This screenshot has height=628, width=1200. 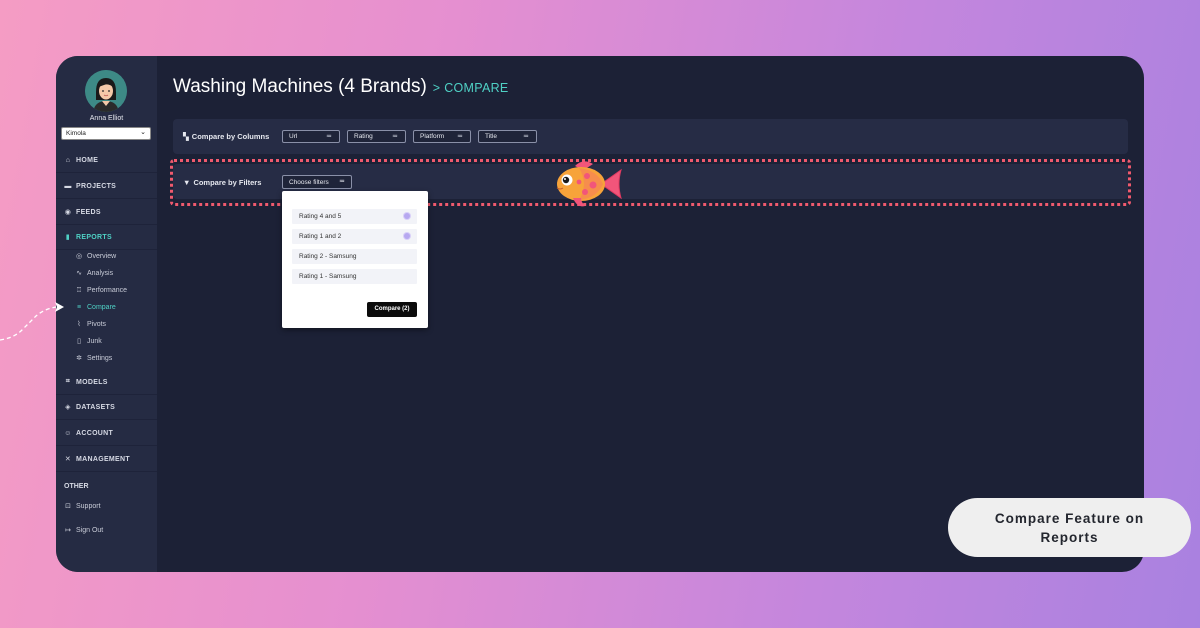 I want to click on nav-management: ✕ MANAGEMENT, so click(x=106, y=459).